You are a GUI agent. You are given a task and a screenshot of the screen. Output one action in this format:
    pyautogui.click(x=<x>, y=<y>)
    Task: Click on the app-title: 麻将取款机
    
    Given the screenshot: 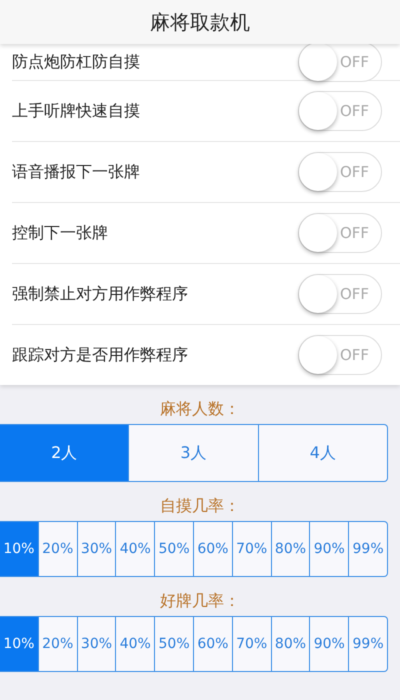 What is the action you would take?
    pyautogui.click(x=200, y=22)
    